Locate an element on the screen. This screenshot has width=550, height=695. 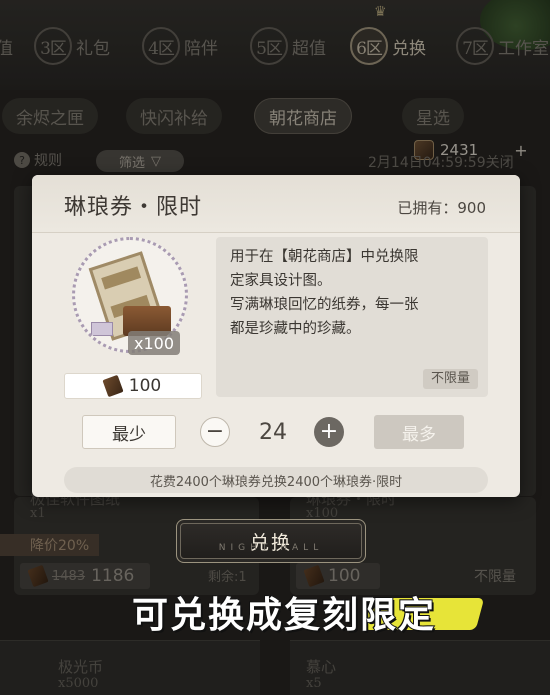
description-line: 都是珍藏中的珍藏。 is located at coordinates (295, 329).